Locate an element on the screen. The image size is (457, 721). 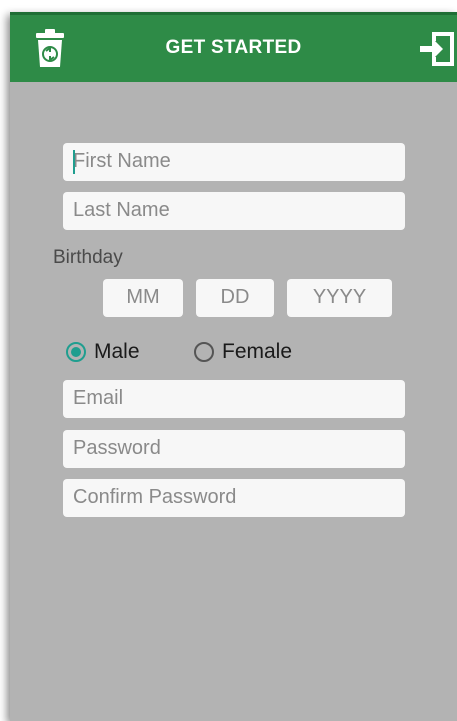
gender-option-label: Female is located at coordinates (257, 351).